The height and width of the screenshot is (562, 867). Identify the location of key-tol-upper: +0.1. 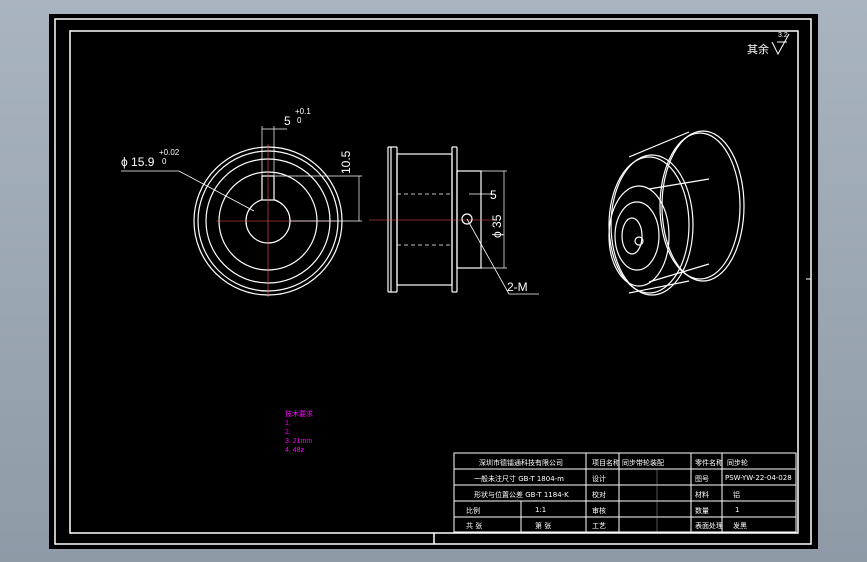
(303, 111).